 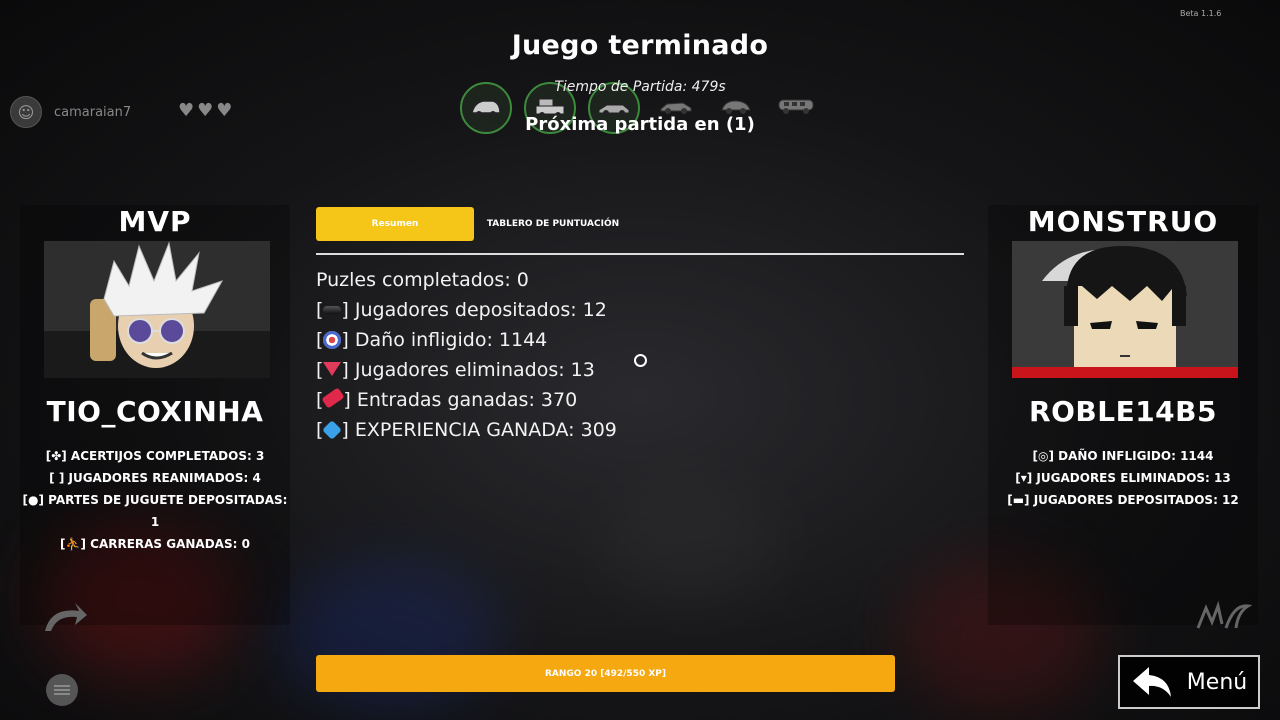 I want to click on mouse-cursor, so click(x=640, y=360).